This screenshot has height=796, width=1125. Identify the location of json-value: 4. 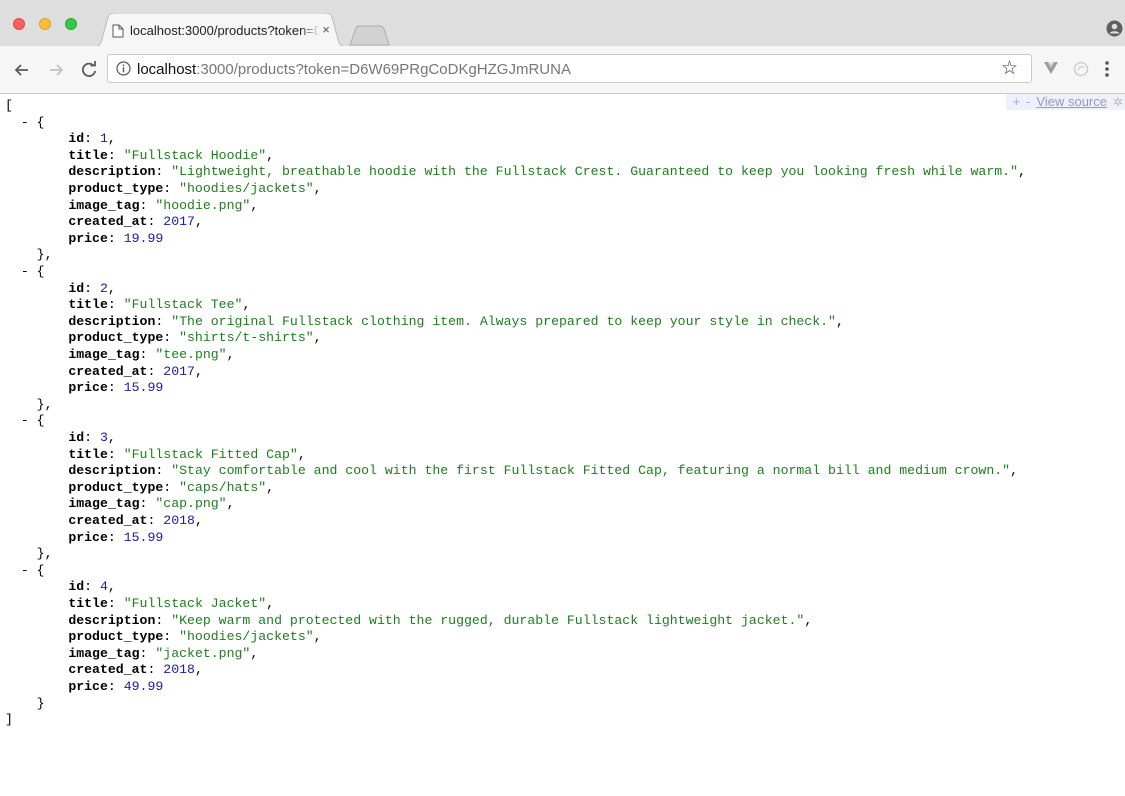
(103, 587).